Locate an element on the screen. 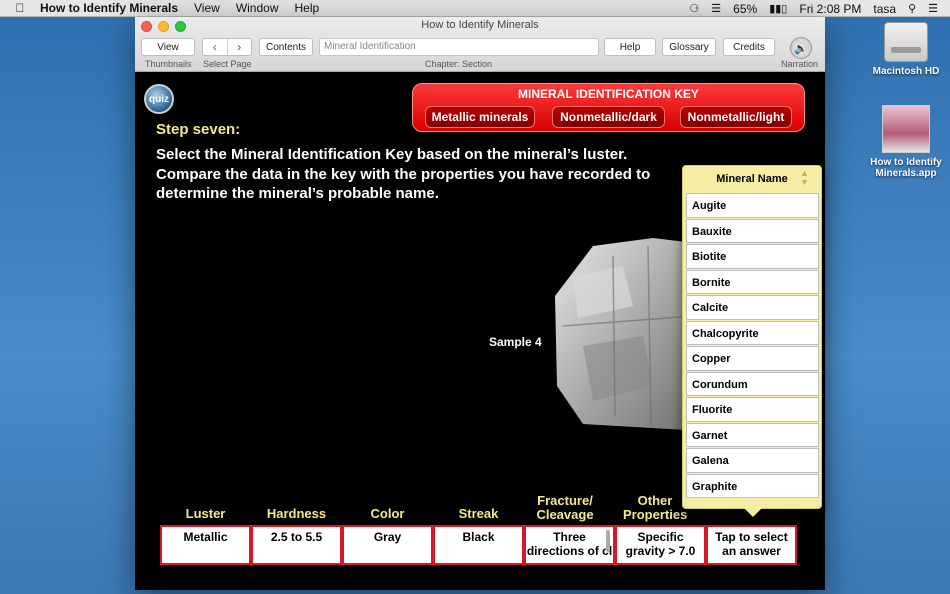 This screenshot has height=594, width=950. dropdown-title: Mineral Name is located at coordinates (752, 179).